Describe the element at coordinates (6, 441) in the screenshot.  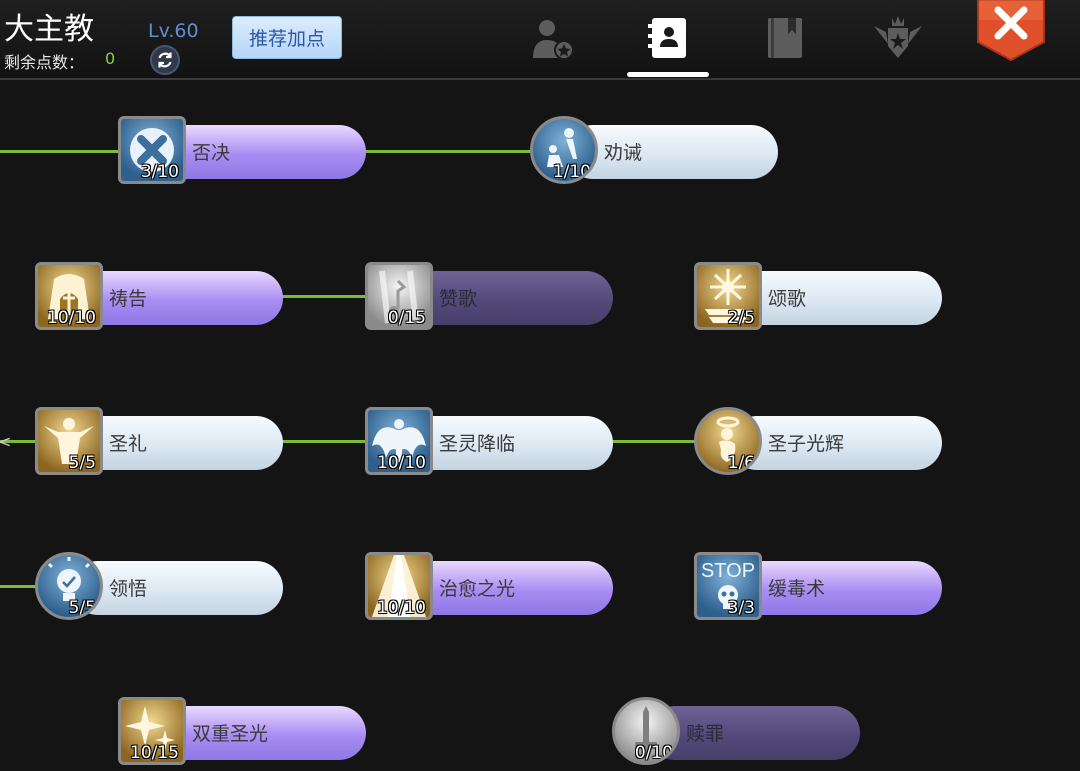
I see `scroll-left-indicator: <` at that location.